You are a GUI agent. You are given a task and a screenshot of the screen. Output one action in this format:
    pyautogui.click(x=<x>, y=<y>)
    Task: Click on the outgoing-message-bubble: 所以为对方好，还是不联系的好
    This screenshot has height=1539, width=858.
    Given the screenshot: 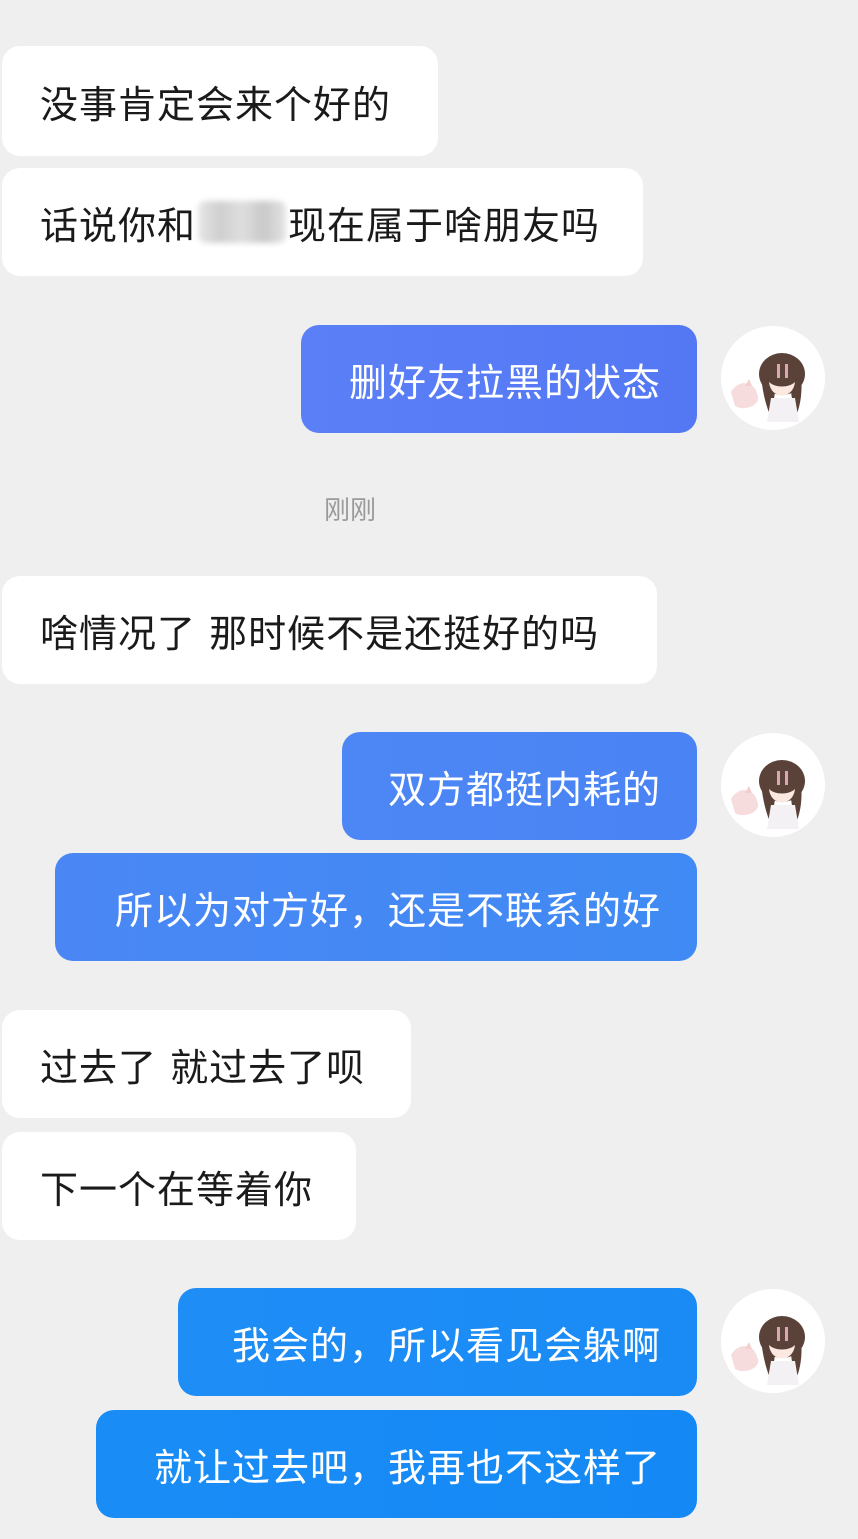 What is the action you would take?
    pyautogui.click(x=376, y=907)
    